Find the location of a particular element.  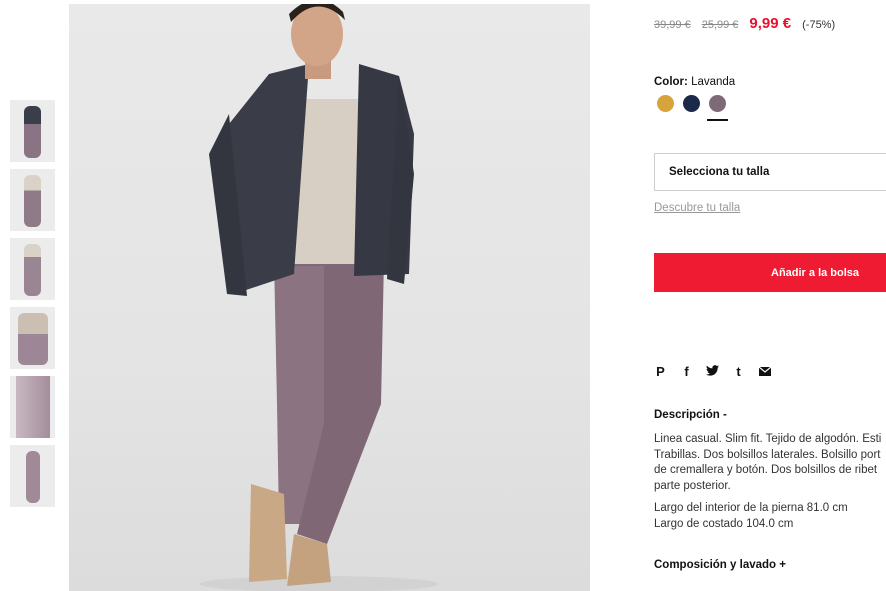

share-icons: P f t is located at coordinates (712, 371).